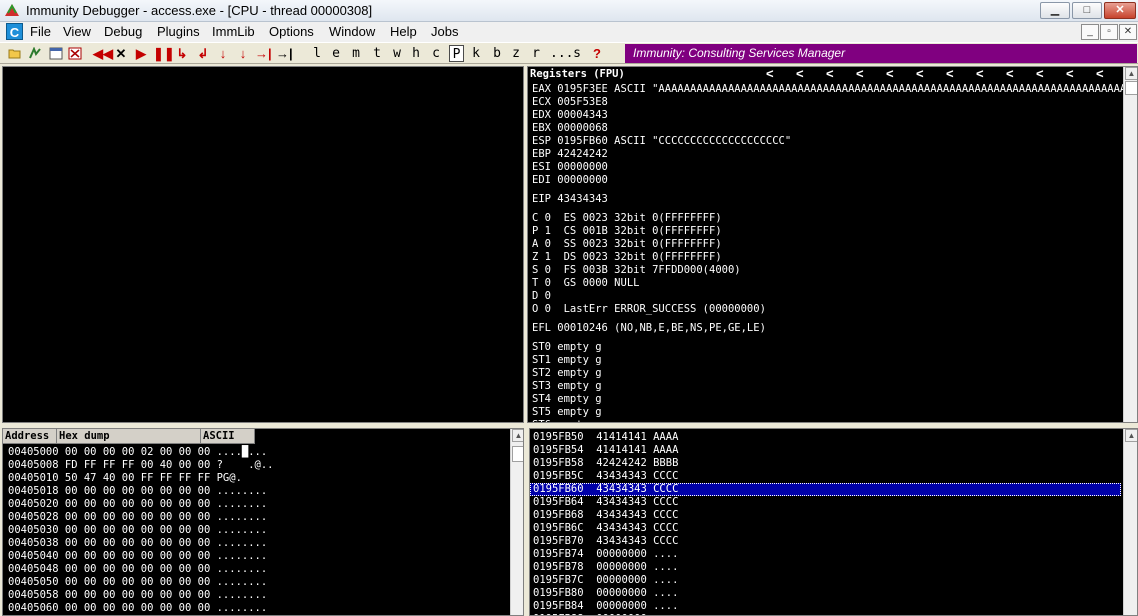 Image resolution: width=1138 pixels, height=616 pixels. I want to click on log-window-icon, so click(56, 53).